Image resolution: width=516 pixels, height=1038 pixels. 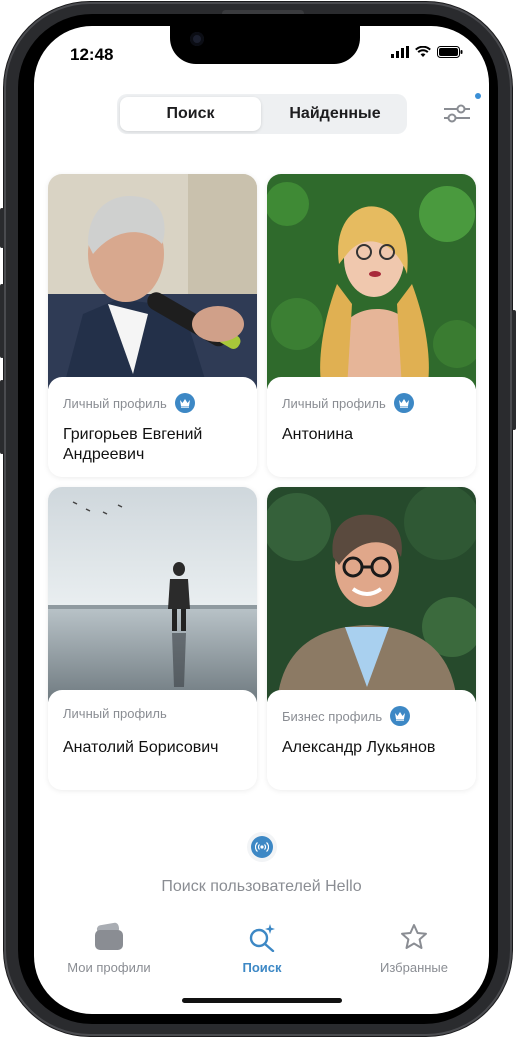 I want to click on profile-info: Бизнес профиль Александр Лукьянов, so click(x=371, y=740).